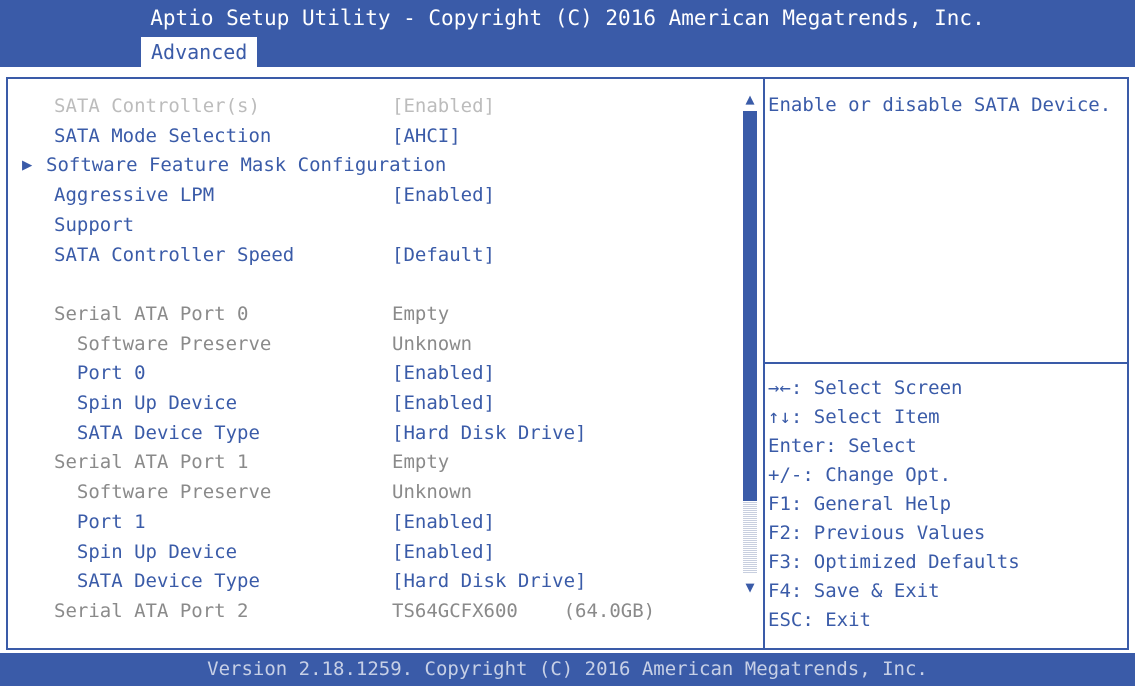 Image resolution: width=1135 pixels, height=686 pixels. Describe the element at coordinates (246, 165) in the screenshot. I see `setting-label: Software Feature Mask Configuration` at that location.